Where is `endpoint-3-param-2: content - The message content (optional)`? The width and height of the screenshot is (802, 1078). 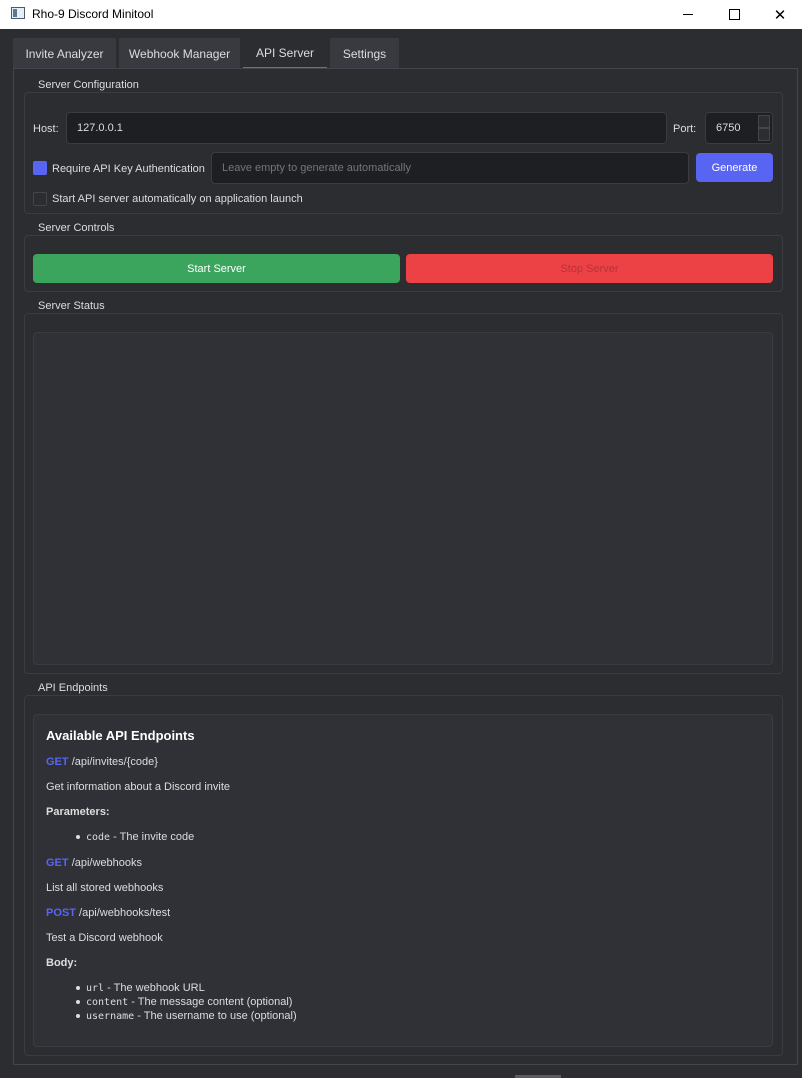 endpoint-3-param-2: content - The message content (optional) is located at coordinates (189, 1002).